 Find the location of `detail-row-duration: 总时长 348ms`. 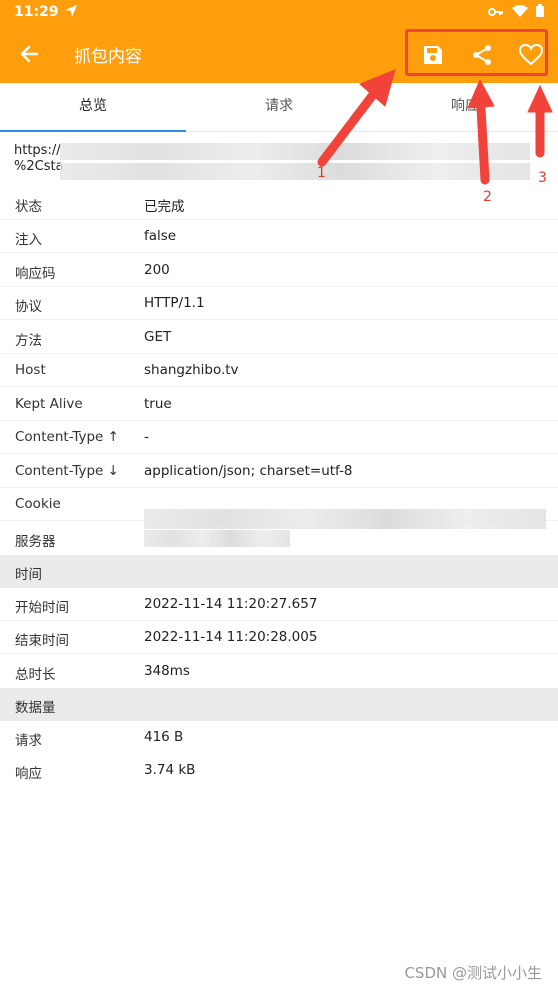

detail-row-duration: 总时长 348ms is located at coordinates (102, 673).